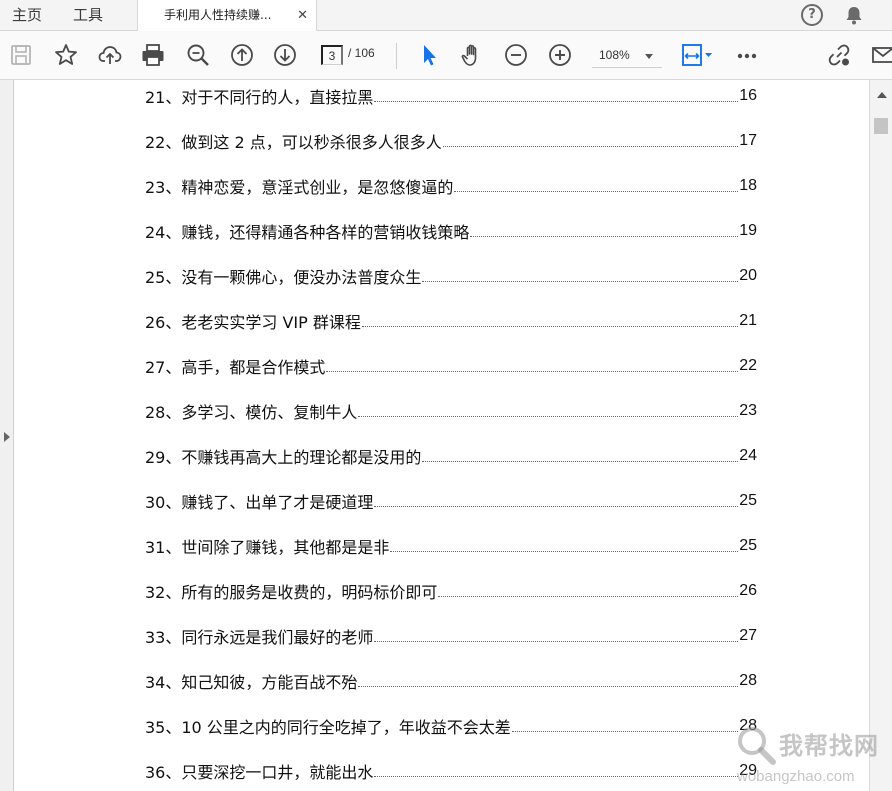 This screenshot has width=892, height=791. What do you see at coordinates (396, 56) in the screenshot?
I see `toolbar-divider` at bounding box center [396, 56].